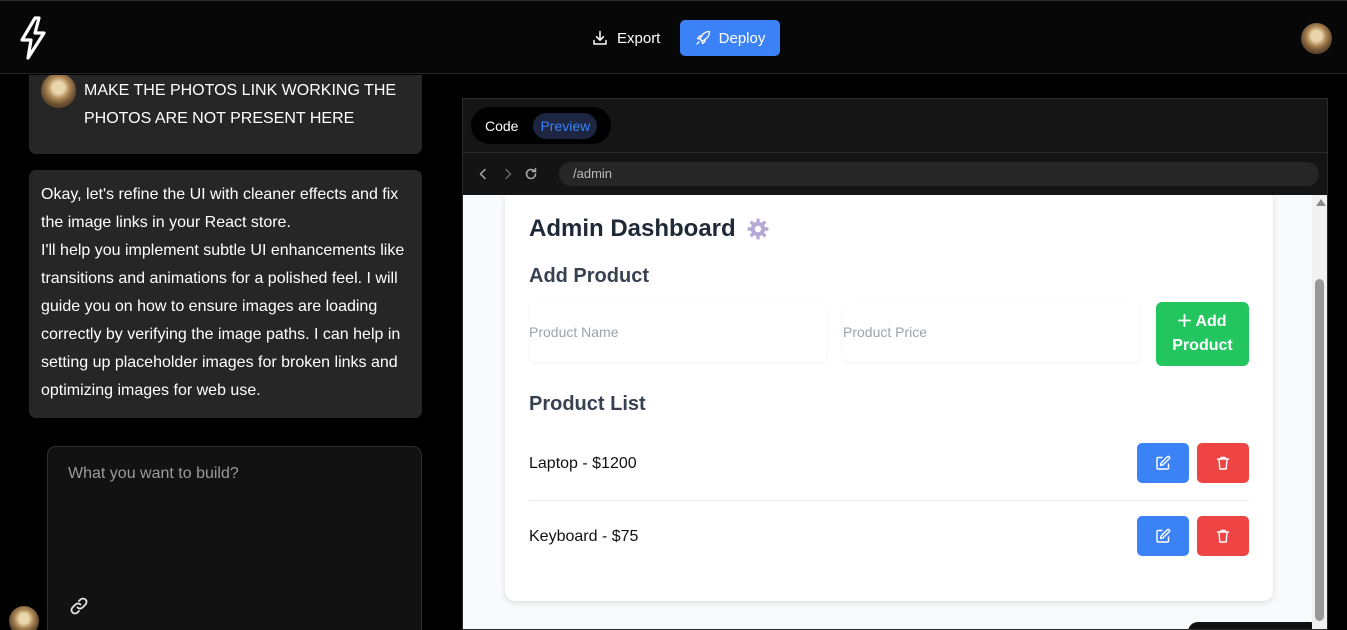 Image resolution: width=1347 pixels, height=630 pixels. What do you see at coordinates (1321, 202) in the screenshot?
I see `scroll-up-arrow-icon` at bounding box center [1321, 202].